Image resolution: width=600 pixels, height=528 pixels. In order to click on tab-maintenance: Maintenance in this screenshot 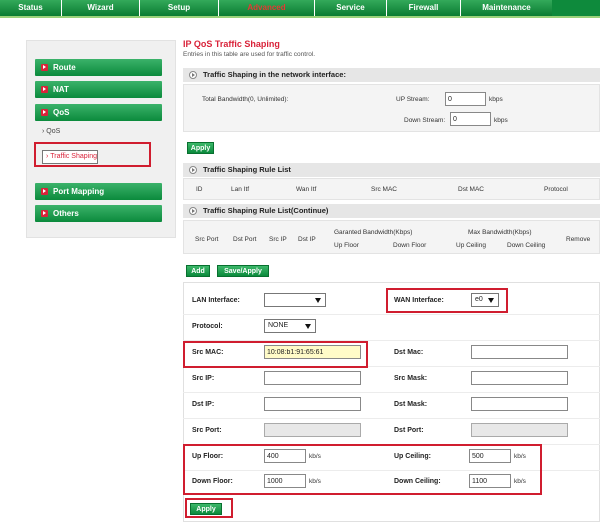, I will do `click(506, 8)`.